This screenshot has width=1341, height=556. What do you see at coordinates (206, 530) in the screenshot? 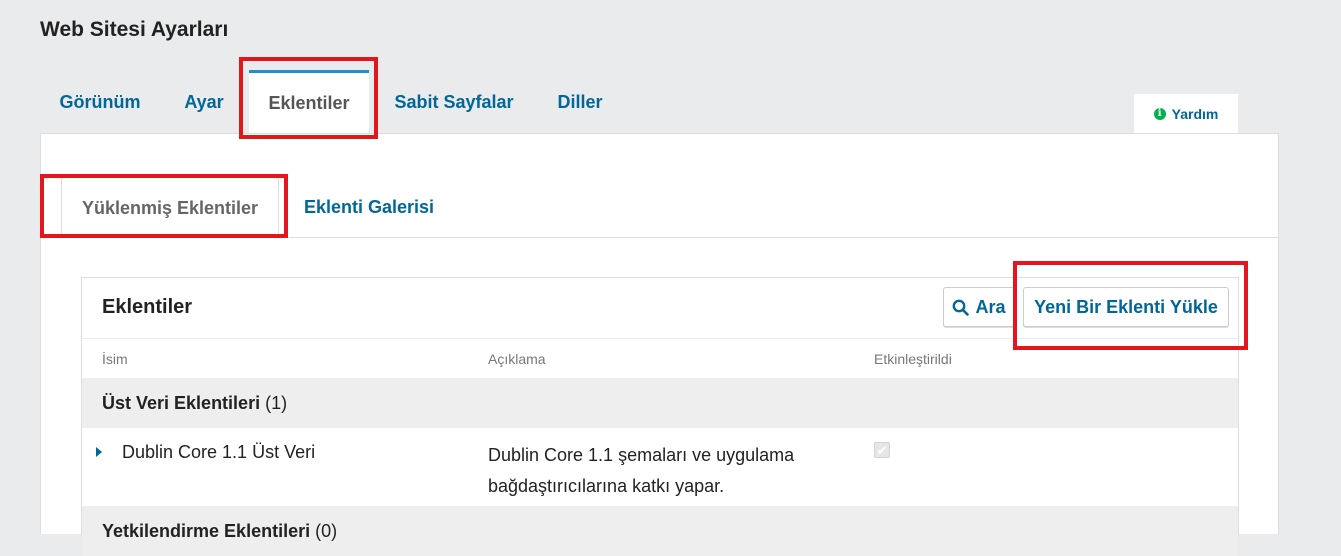
I see `category-name: Yetkilendirme Eklentileri` at bounding box center [206, 530].